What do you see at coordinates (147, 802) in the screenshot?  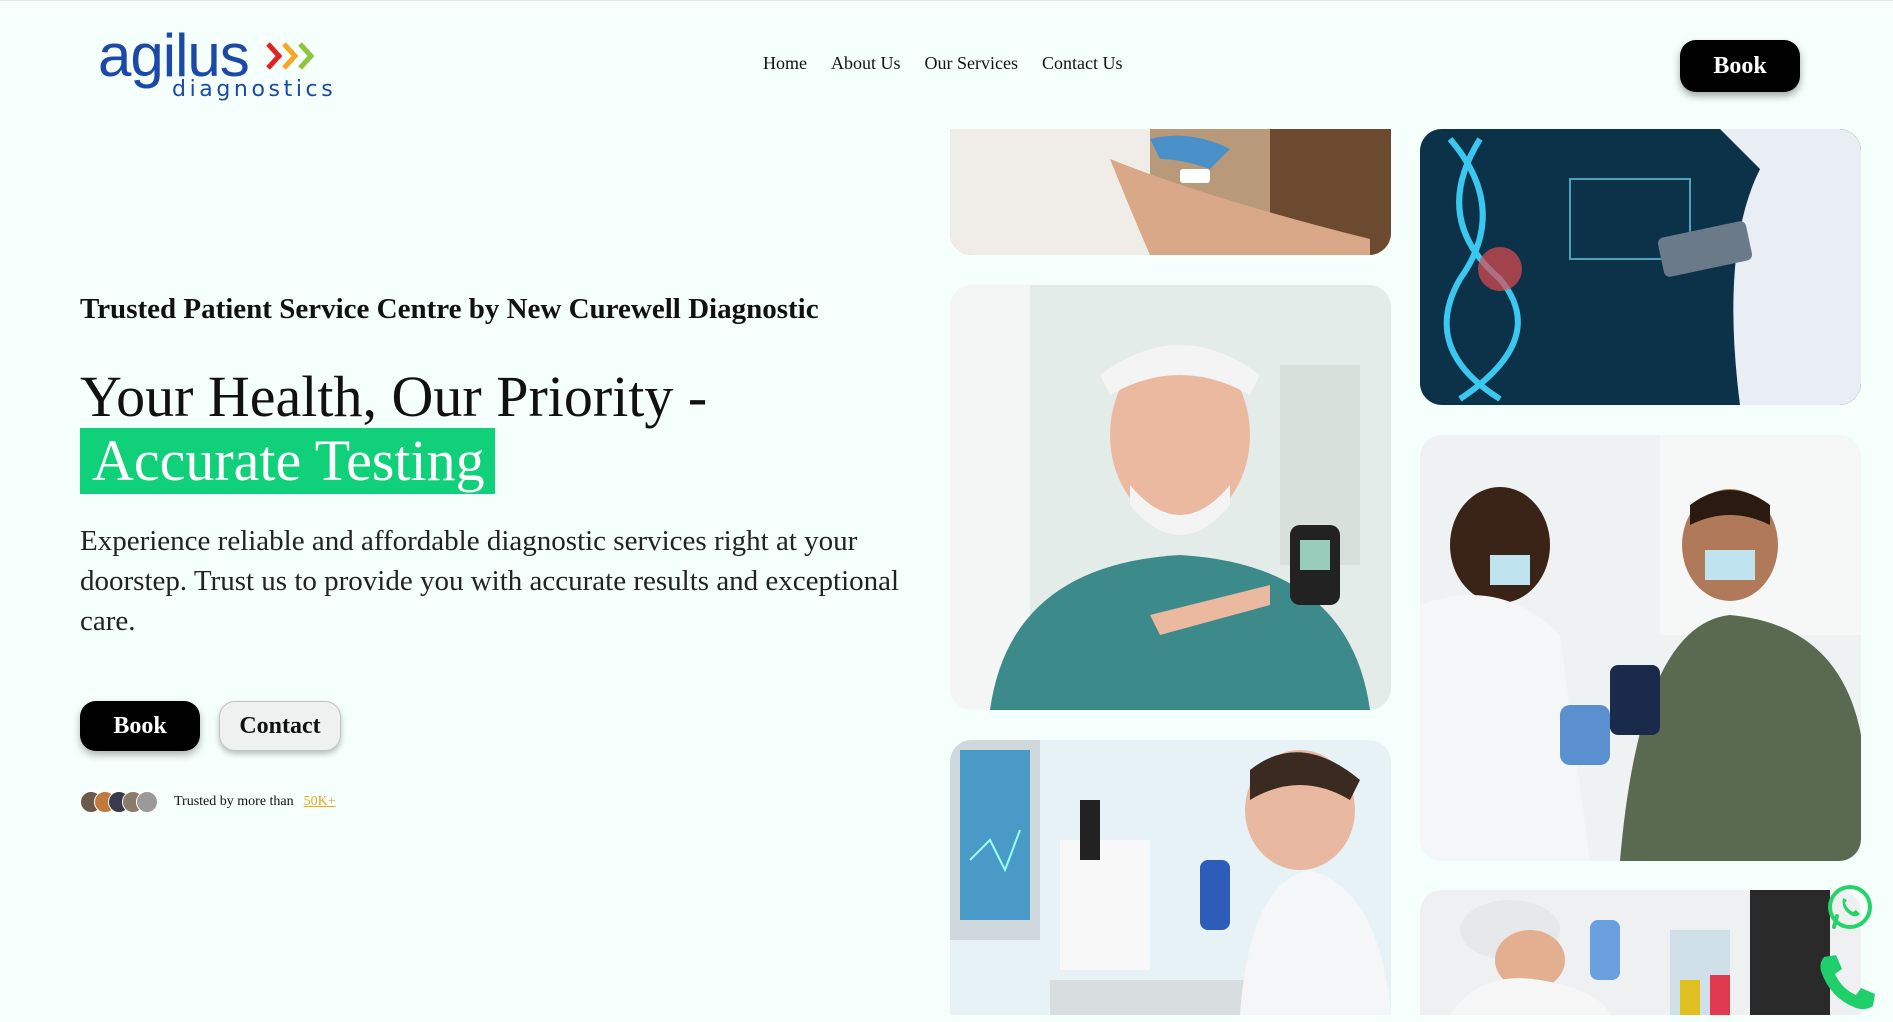 I see `avatar` at bounding box center [147, 802].